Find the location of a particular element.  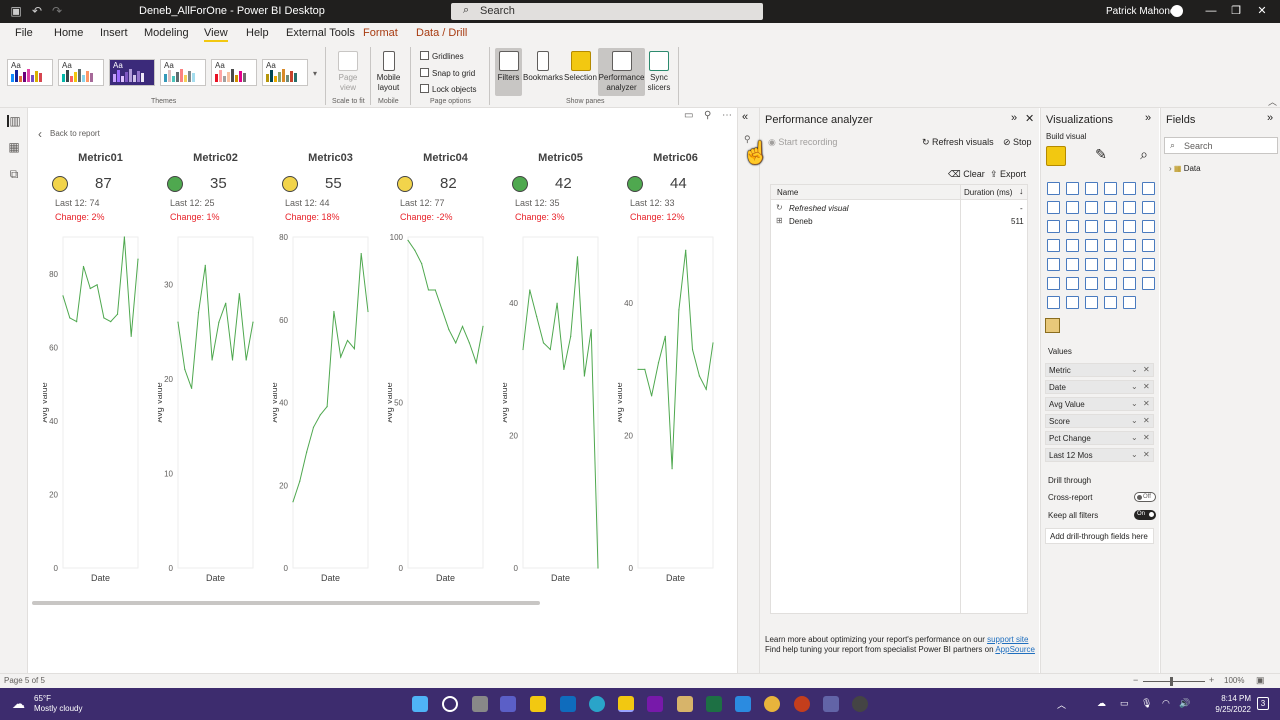

focus-mode-icon: ▭ is located at coordinates (688, 115).